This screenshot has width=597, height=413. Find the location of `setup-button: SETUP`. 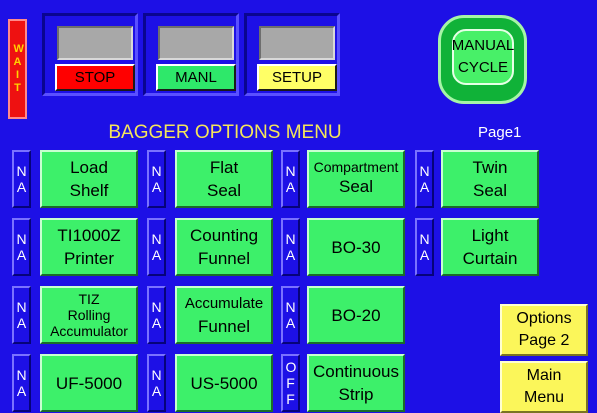

setup-button: SETUP is located at coordinates (292, 54).